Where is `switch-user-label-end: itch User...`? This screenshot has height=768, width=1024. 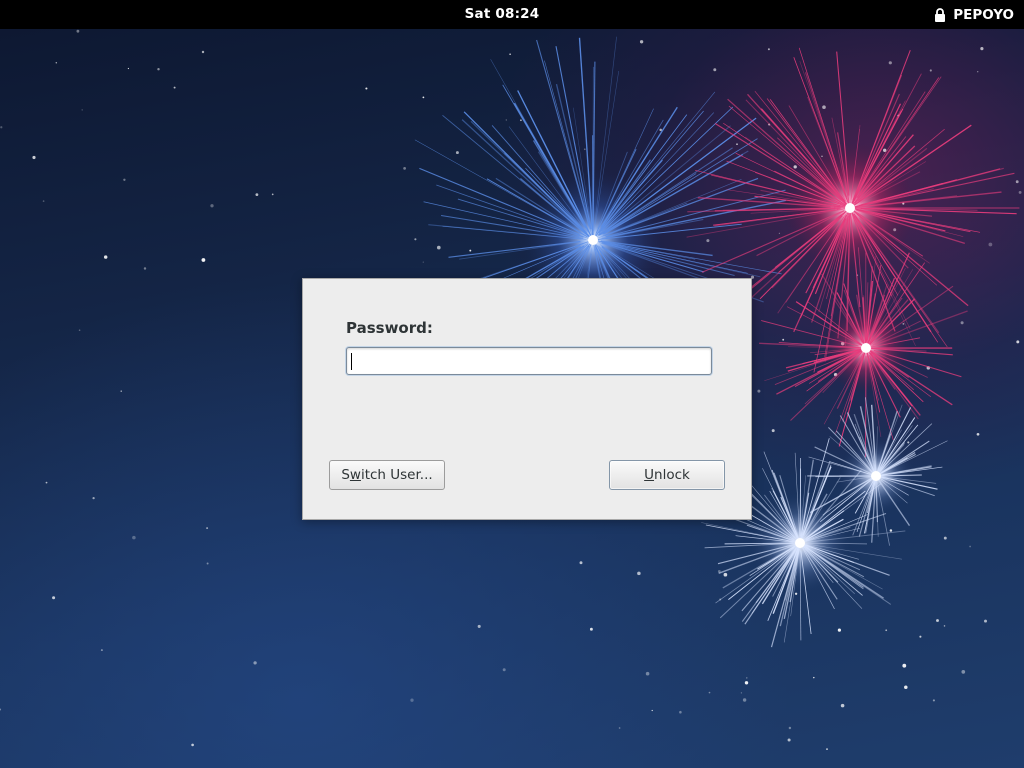 switch-user-label-end: itch User... is located at coordinates (396, 475).